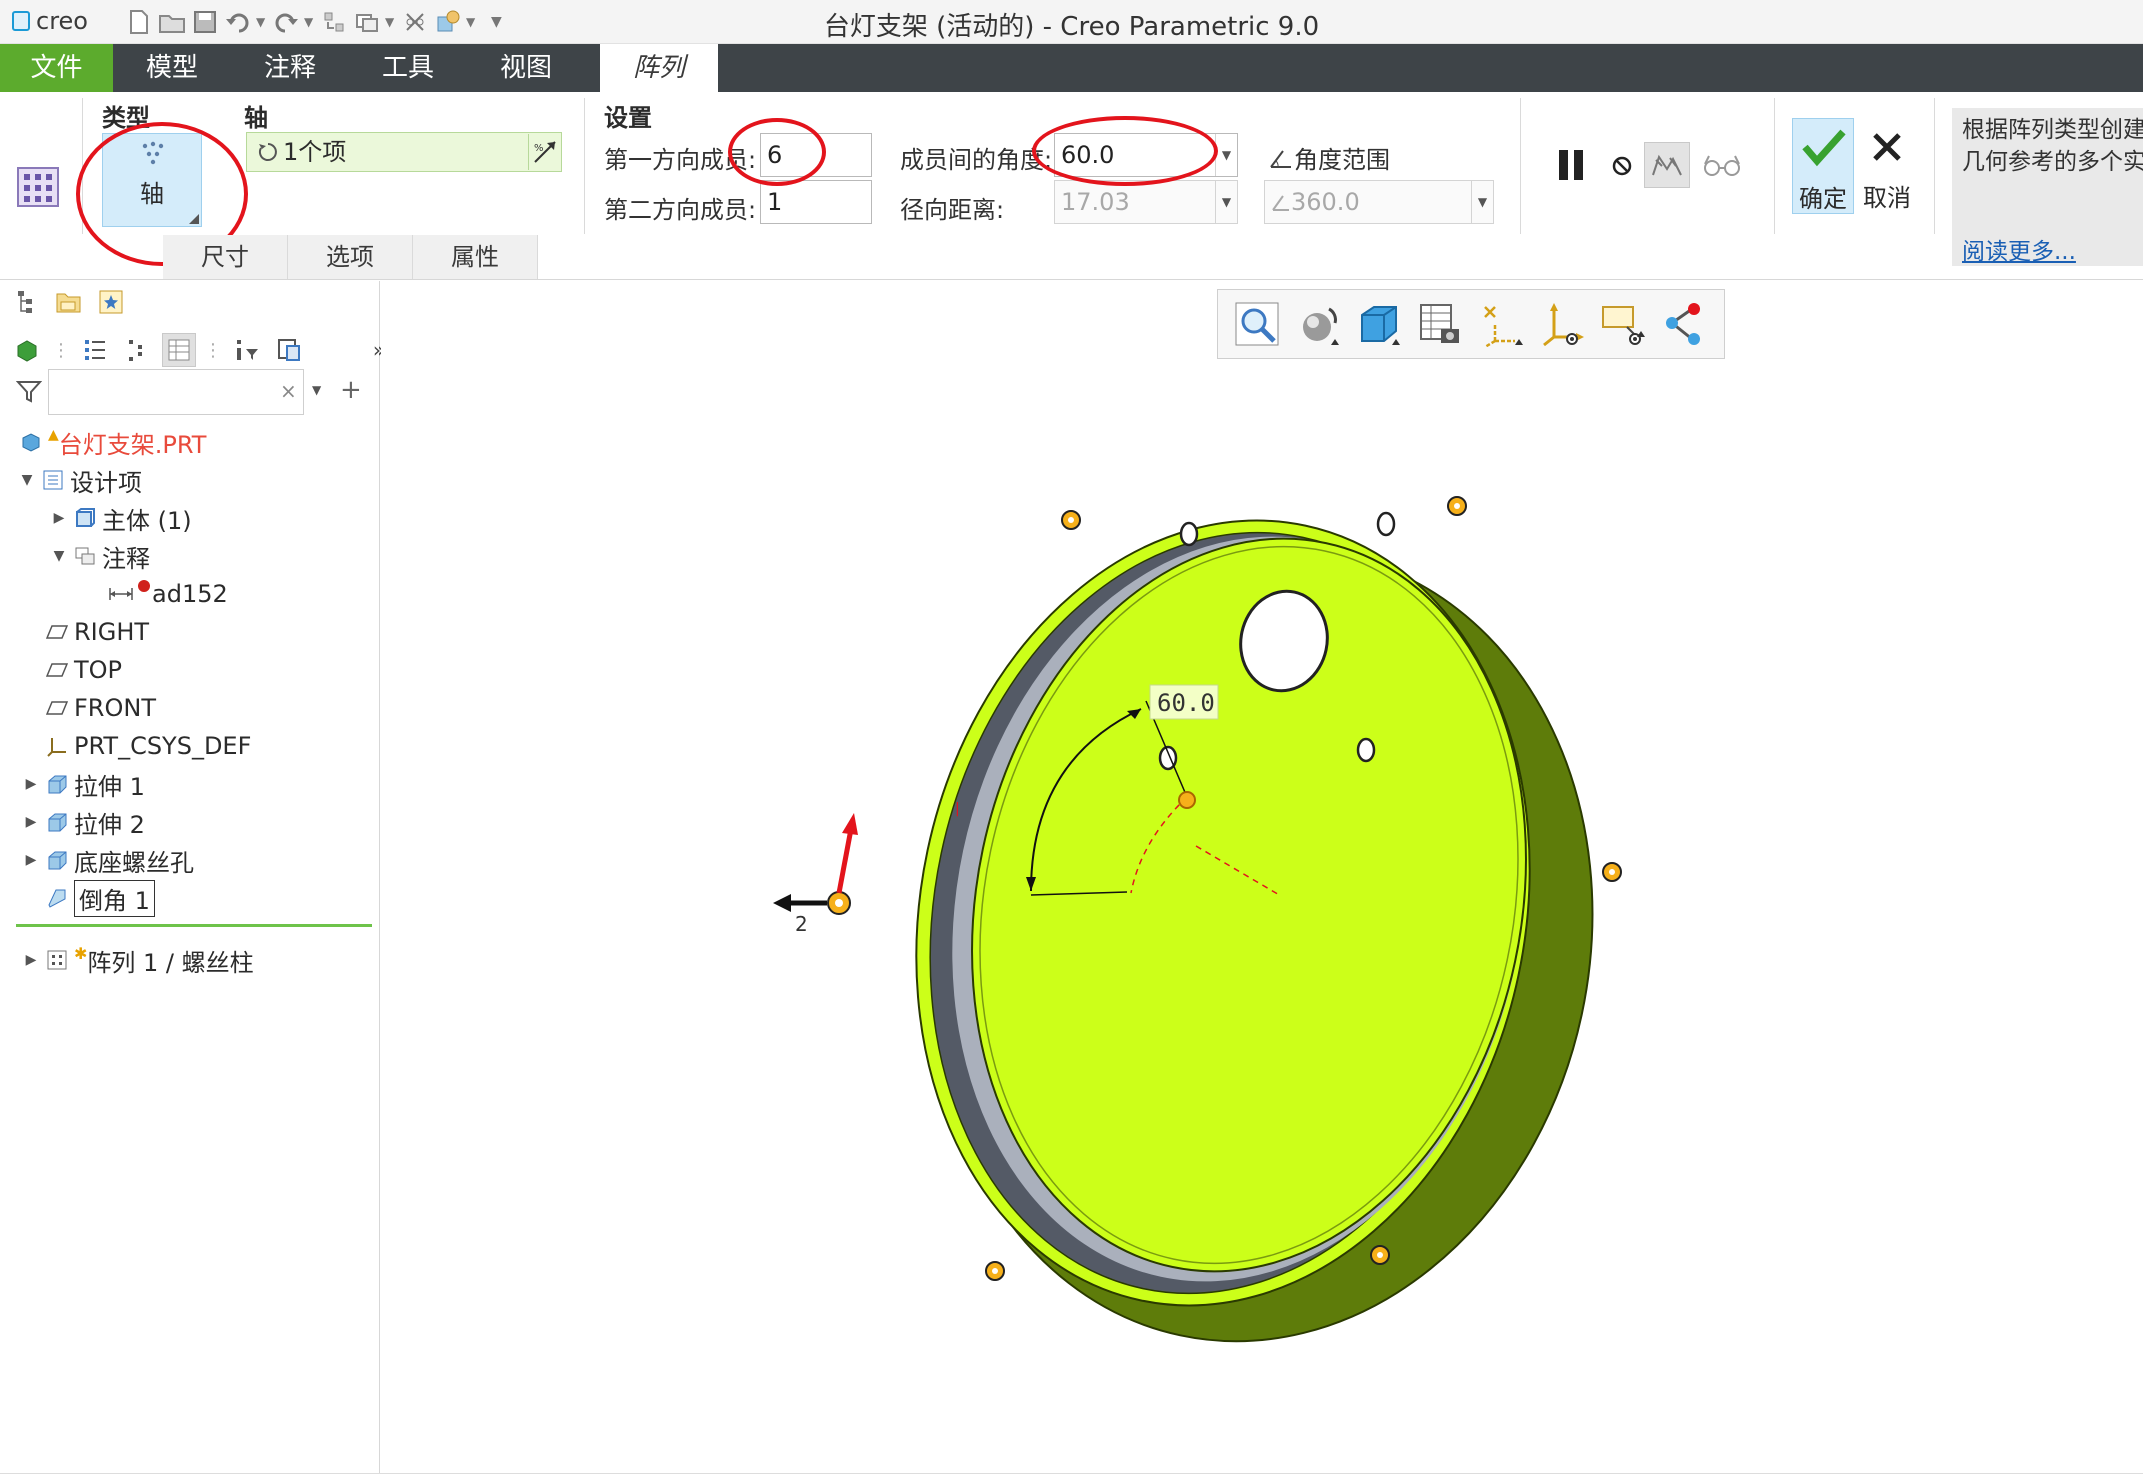 Image resolution: width=2143 pixels, height=1474 pixels. What do you see at coordinates (290, 68) in the screenshot?
I see `tab-annotate: 注释` at bounding box center [290, 68].